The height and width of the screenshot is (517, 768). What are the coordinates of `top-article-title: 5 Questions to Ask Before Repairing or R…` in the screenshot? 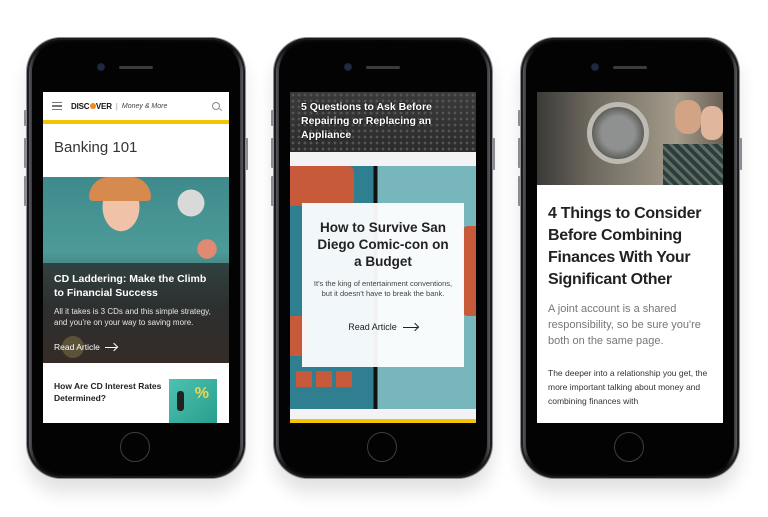 It's located at (383, 121).